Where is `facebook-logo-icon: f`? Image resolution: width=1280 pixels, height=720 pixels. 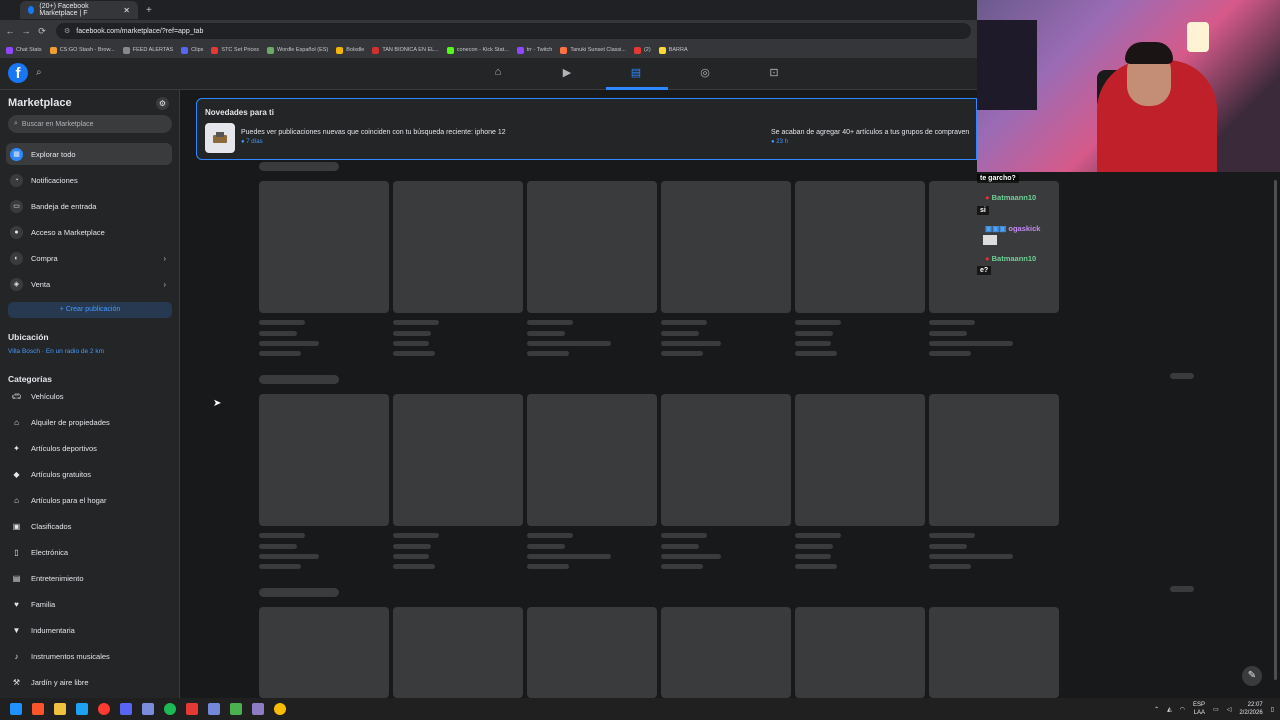
facebook-logo-icon: f is located at coordinates (18, 73).